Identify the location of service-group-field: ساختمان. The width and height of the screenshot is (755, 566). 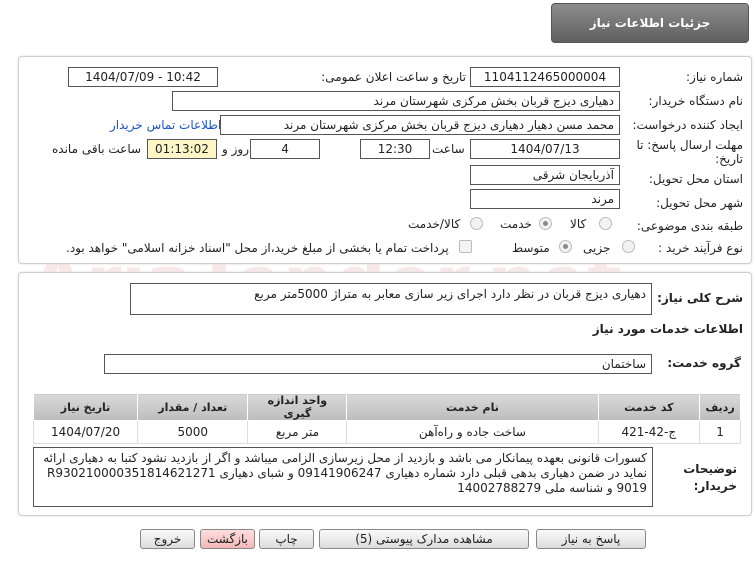
(378, 364).